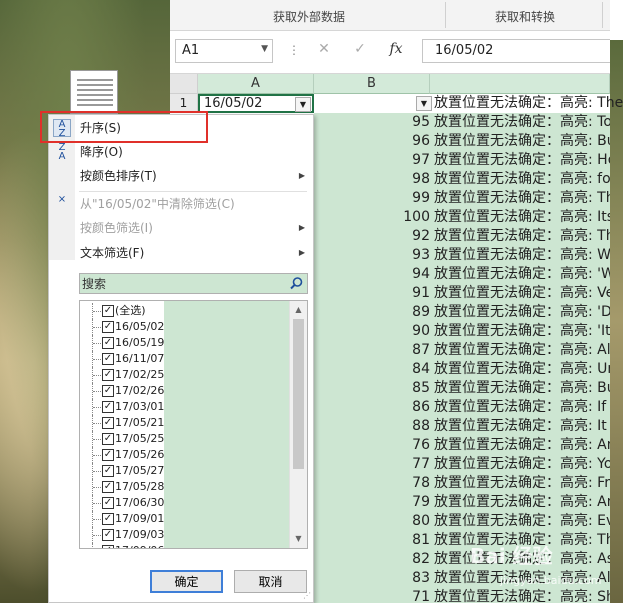  Describe the element at coordinates (522, 502) in the screenshot. I see `cell-text: 放置位置无法确定：高亮: And` at that location.